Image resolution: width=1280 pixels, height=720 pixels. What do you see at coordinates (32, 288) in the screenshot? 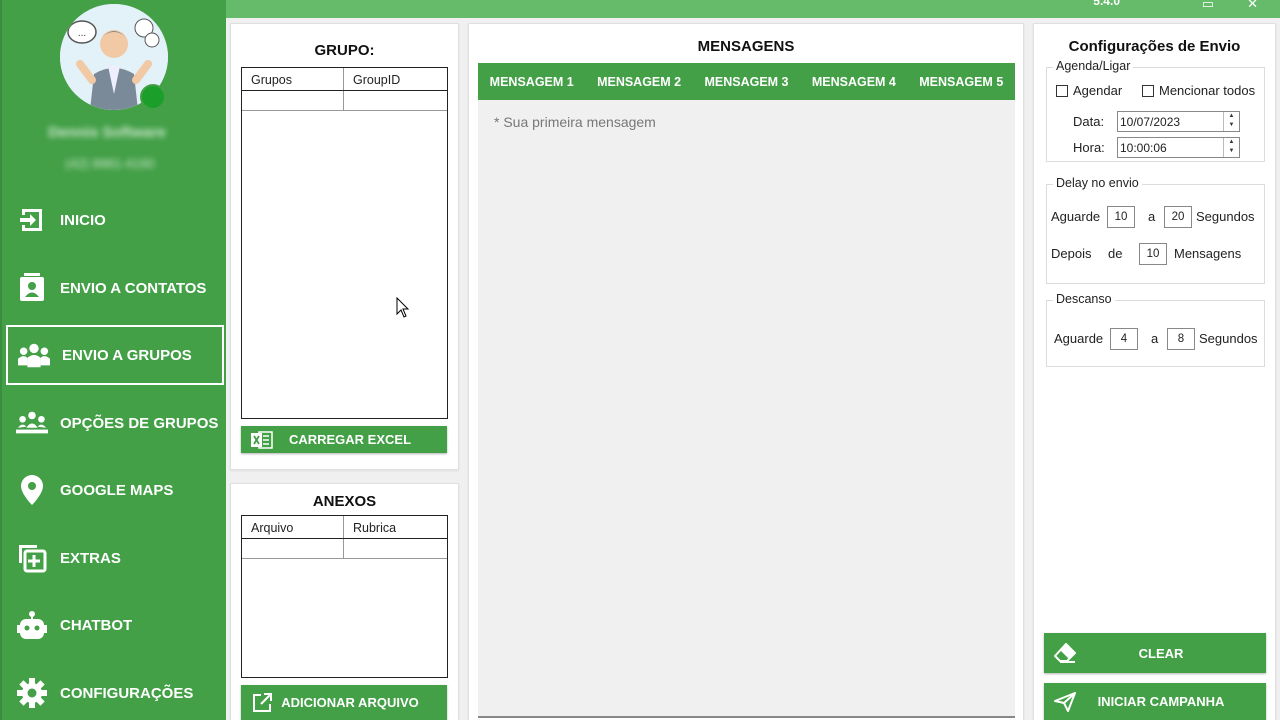
I see `contact-card-icon` at bounding box center [32, 288].